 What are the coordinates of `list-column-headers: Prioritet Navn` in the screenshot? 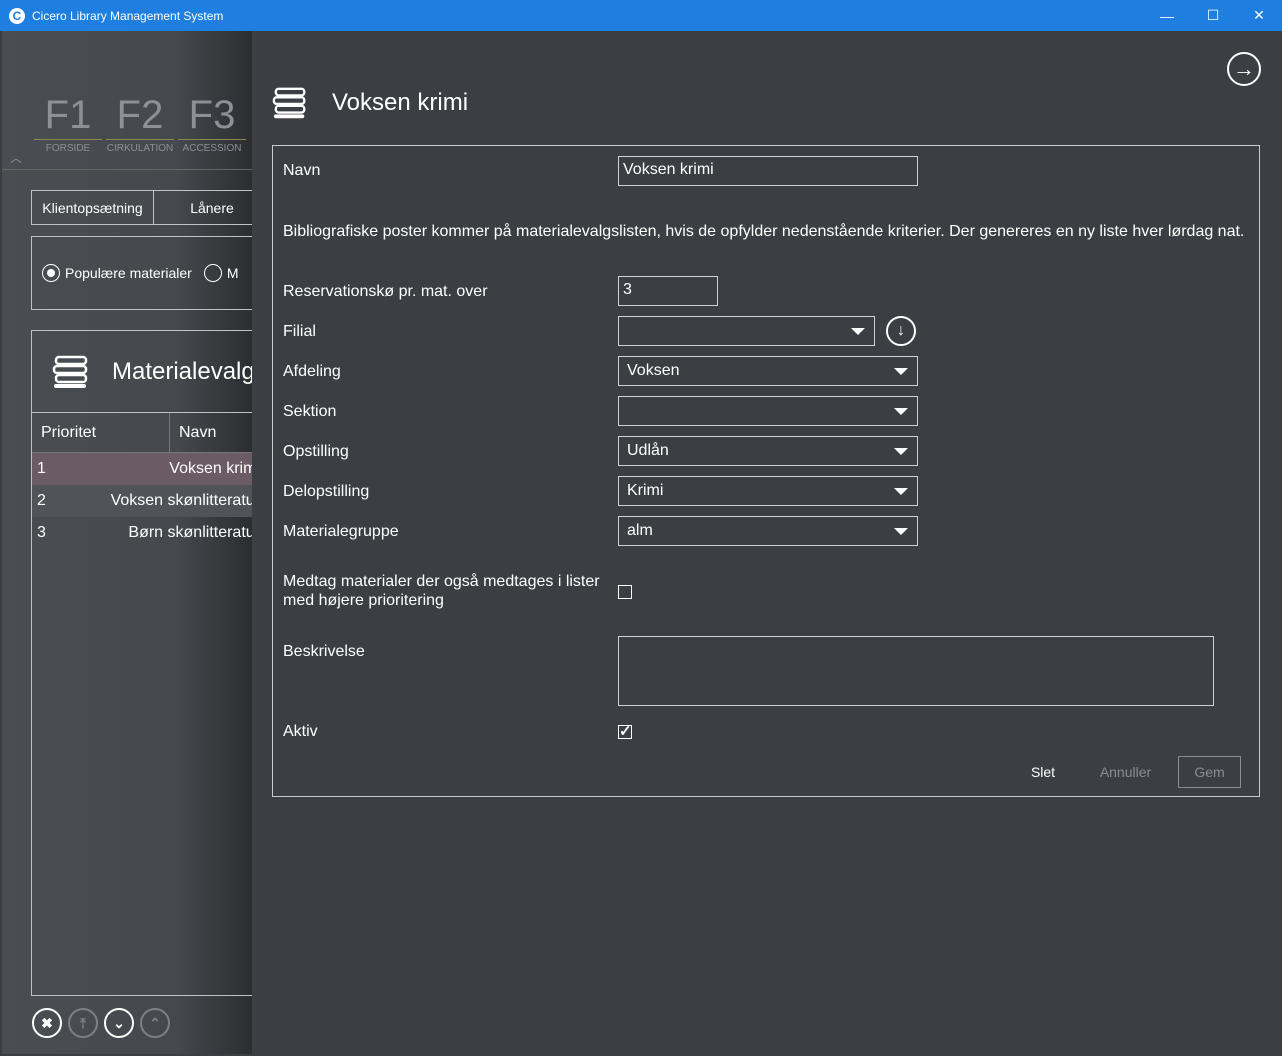 It's located at (142, 433).